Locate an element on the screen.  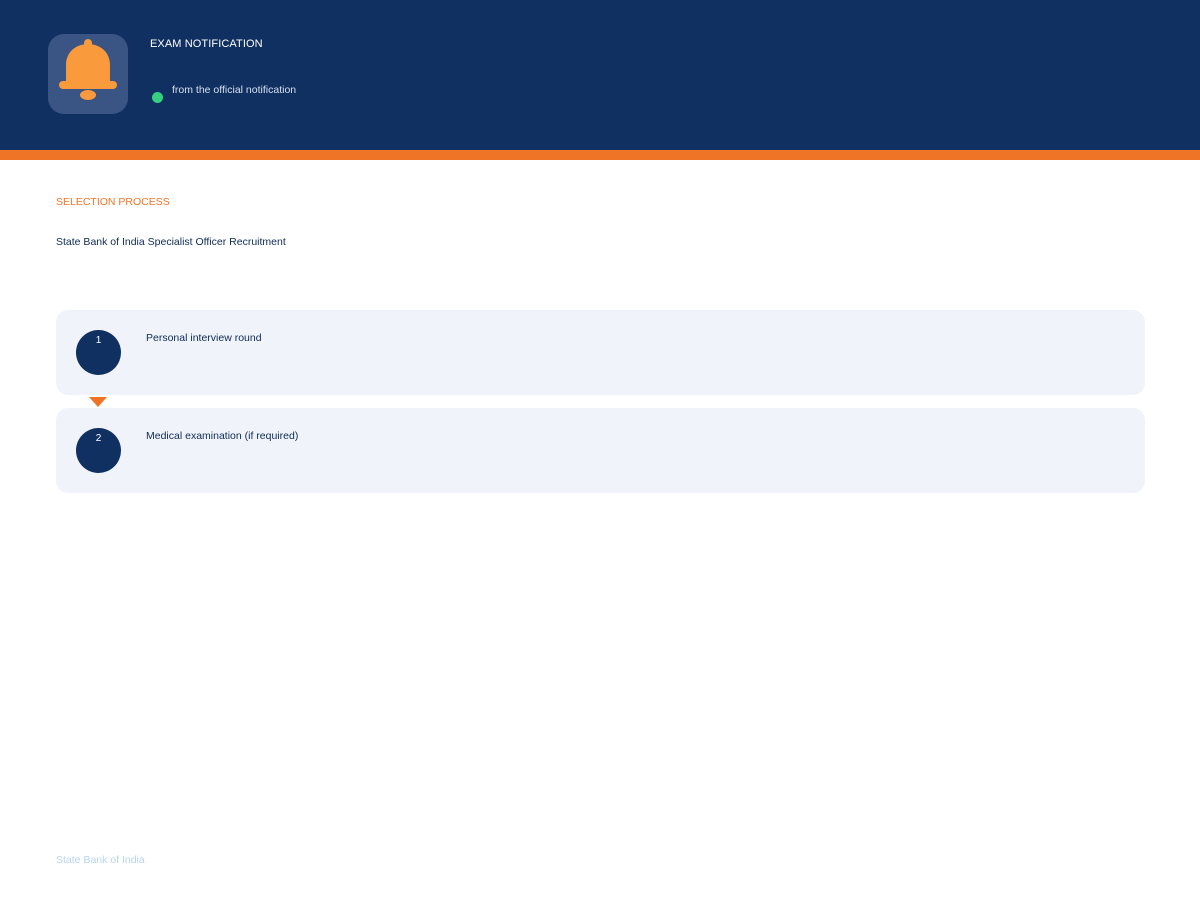
app-icon is located at coordinates (88, 74).